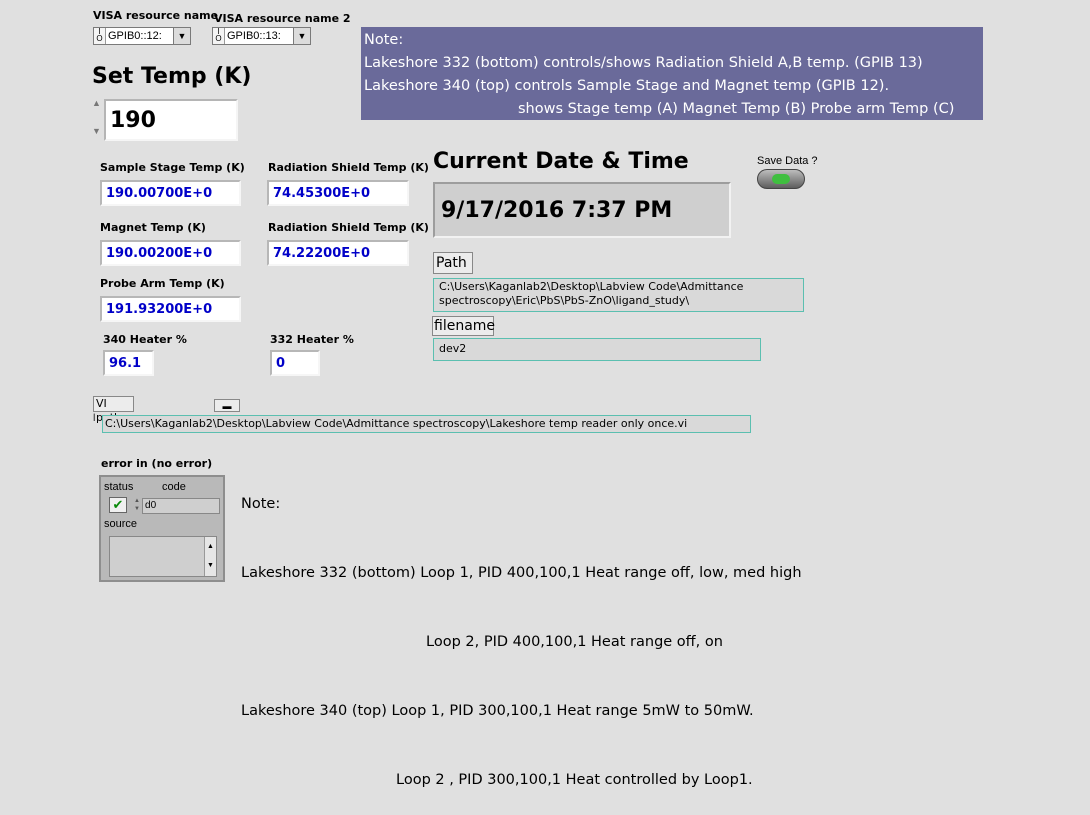 The height and width of the screenshot is (815, 1090). What do you see at coordinates (170, 253) in the screenshot?
I see `magnet-indicator: 190.00200E+0` at bounding box center [170, 253].